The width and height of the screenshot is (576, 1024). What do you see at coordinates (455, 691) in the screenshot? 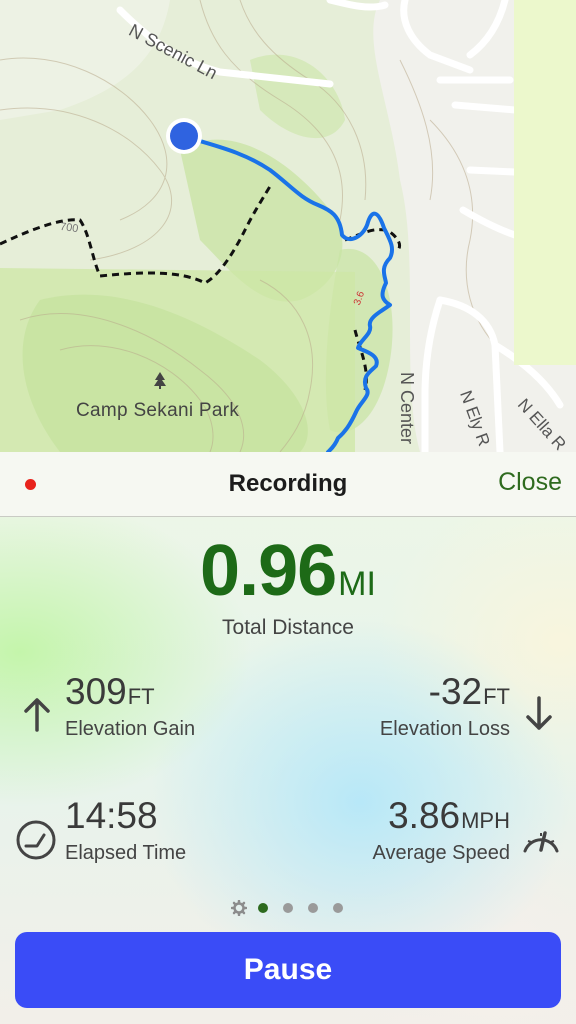
I see `elevation-loss-number: -32` at bounding box center [455, 691].